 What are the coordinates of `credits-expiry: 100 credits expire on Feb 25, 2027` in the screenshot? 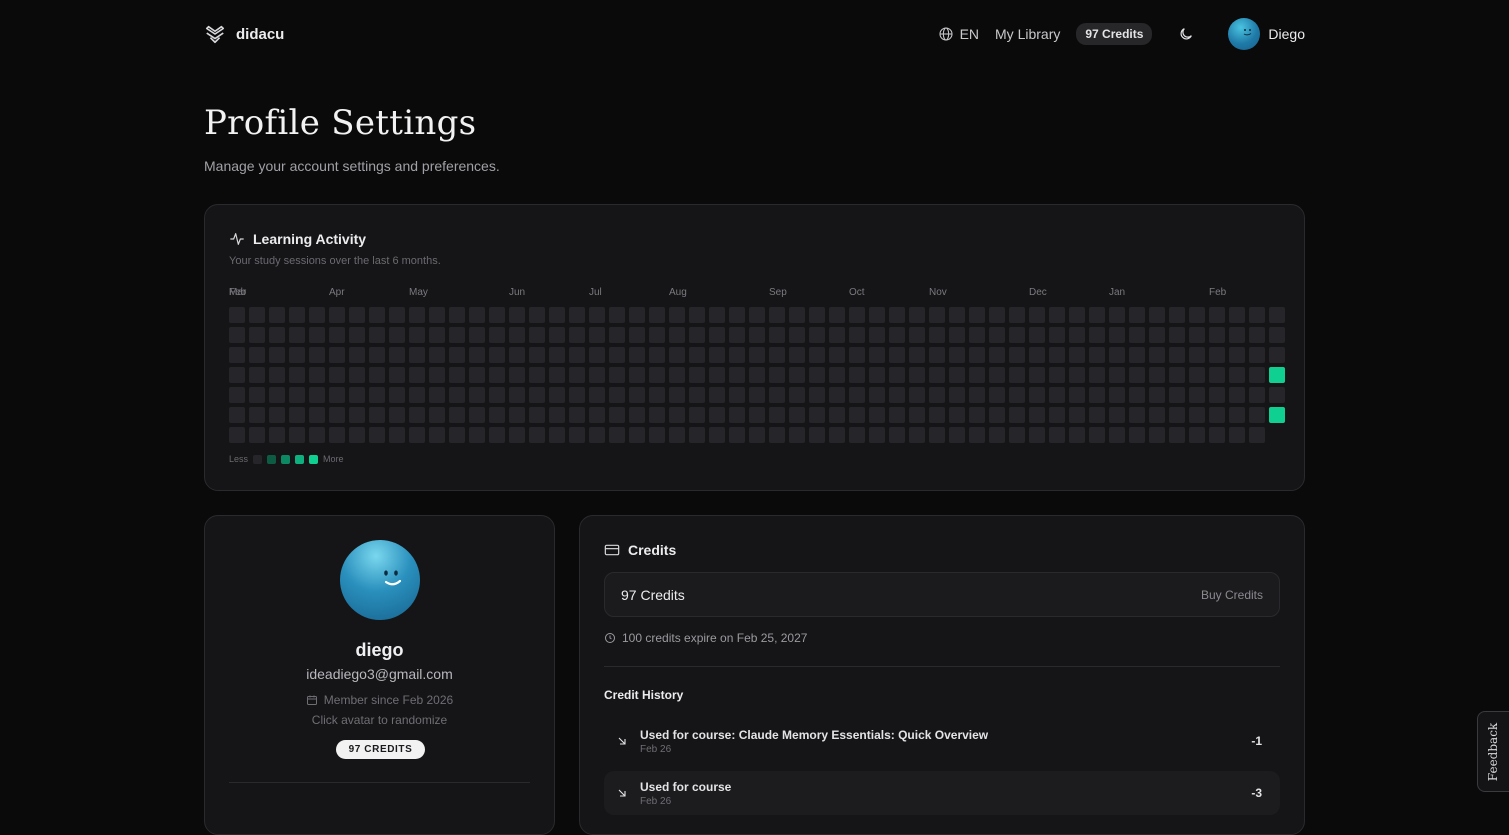 It's located at (705, 638).